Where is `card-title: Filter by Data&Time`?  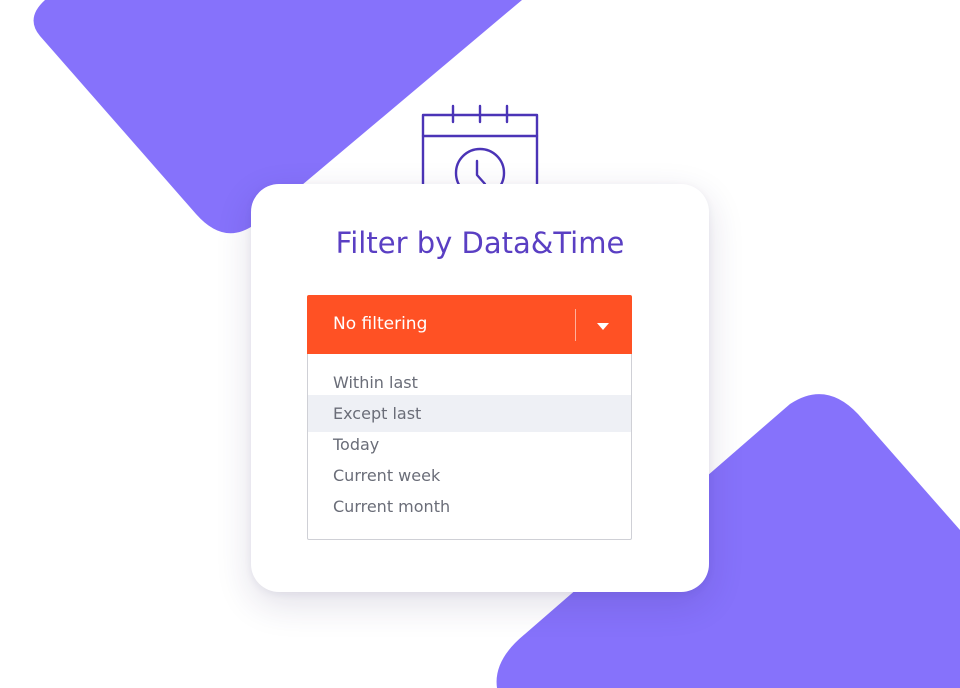
card-title: Filter by Data&Time is located at coordinates (480, 243).